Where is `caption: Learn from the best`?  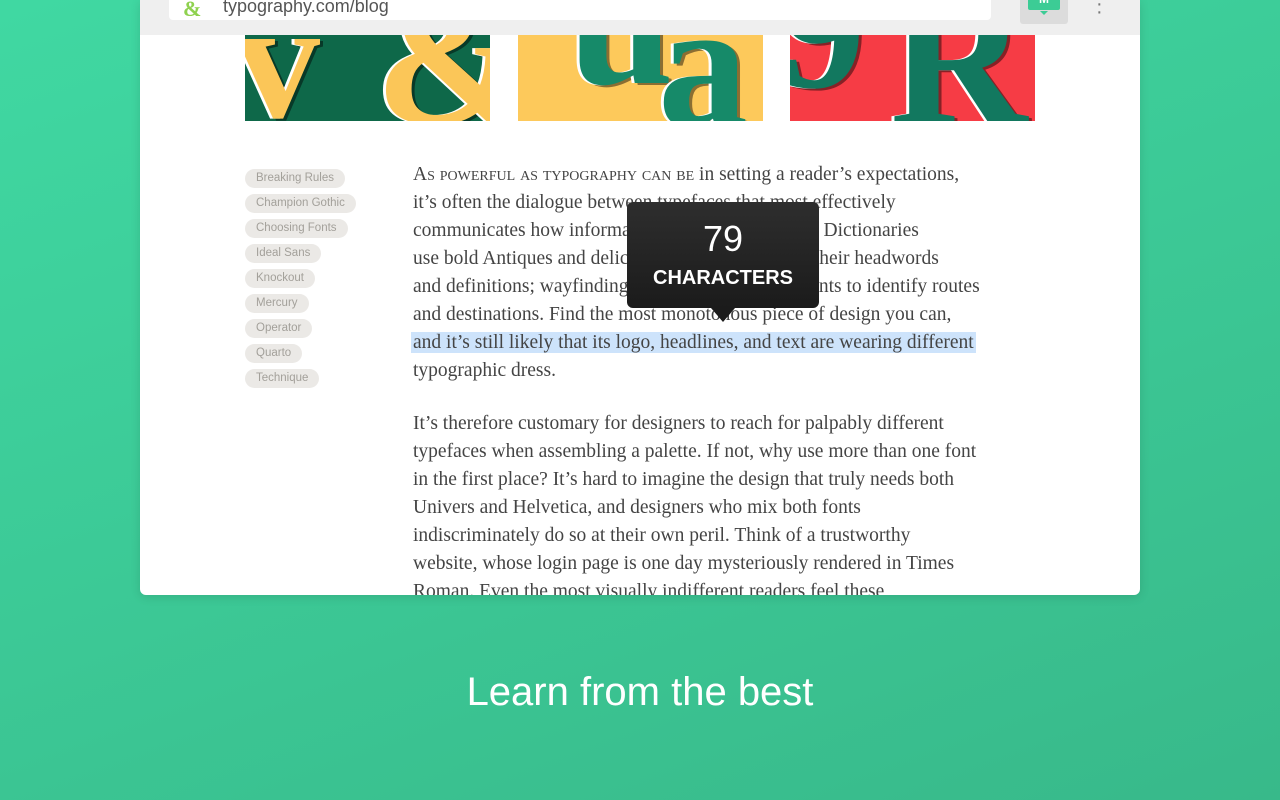 caption: Learn from the best is located at coordinates (640, 692).